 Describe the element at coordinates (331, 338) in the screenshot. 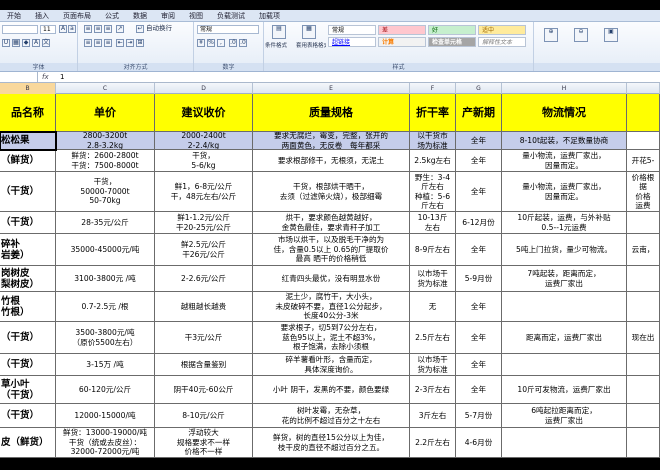

I see `cell-quality: 要求根子，切5到7公分左右， 蓝色95以上，泥土不超3%， 根子饱满，去除小须根` at that location.